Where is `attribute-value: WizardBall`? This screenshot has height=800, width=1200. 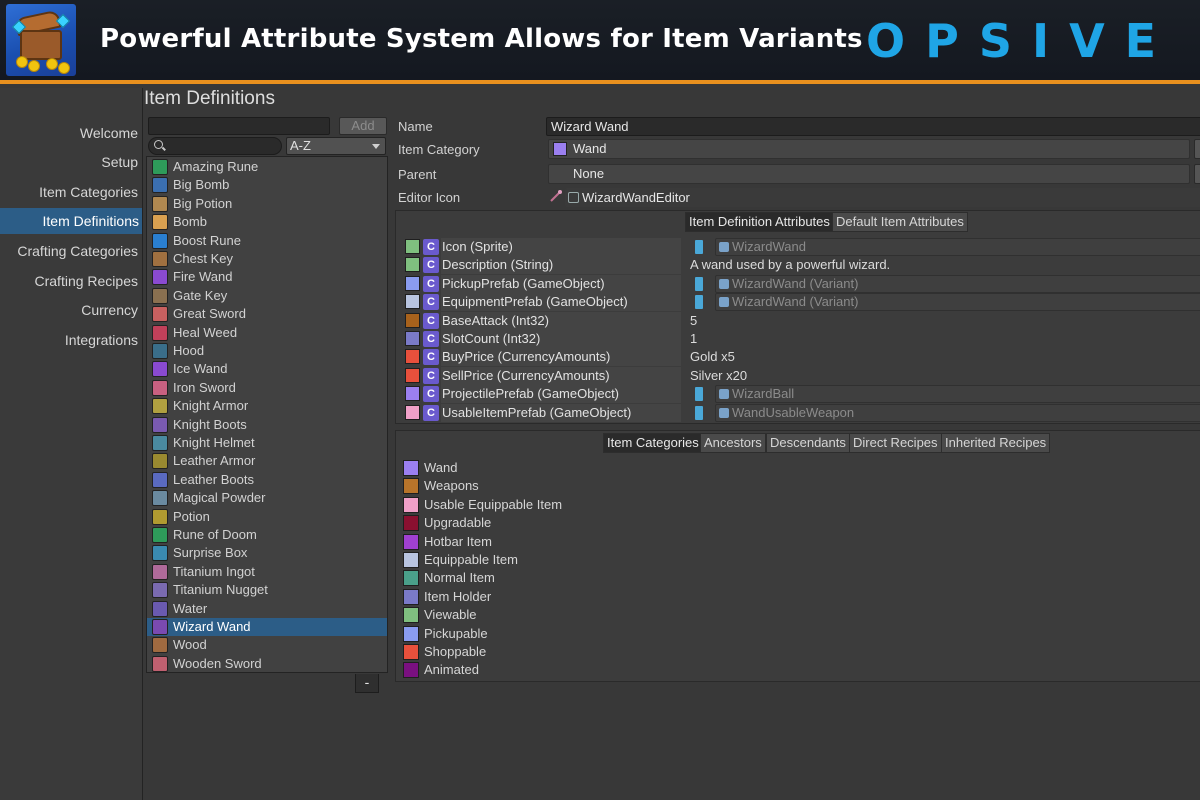
attribute-value: WizardBall is located at coordinates (763, 394).